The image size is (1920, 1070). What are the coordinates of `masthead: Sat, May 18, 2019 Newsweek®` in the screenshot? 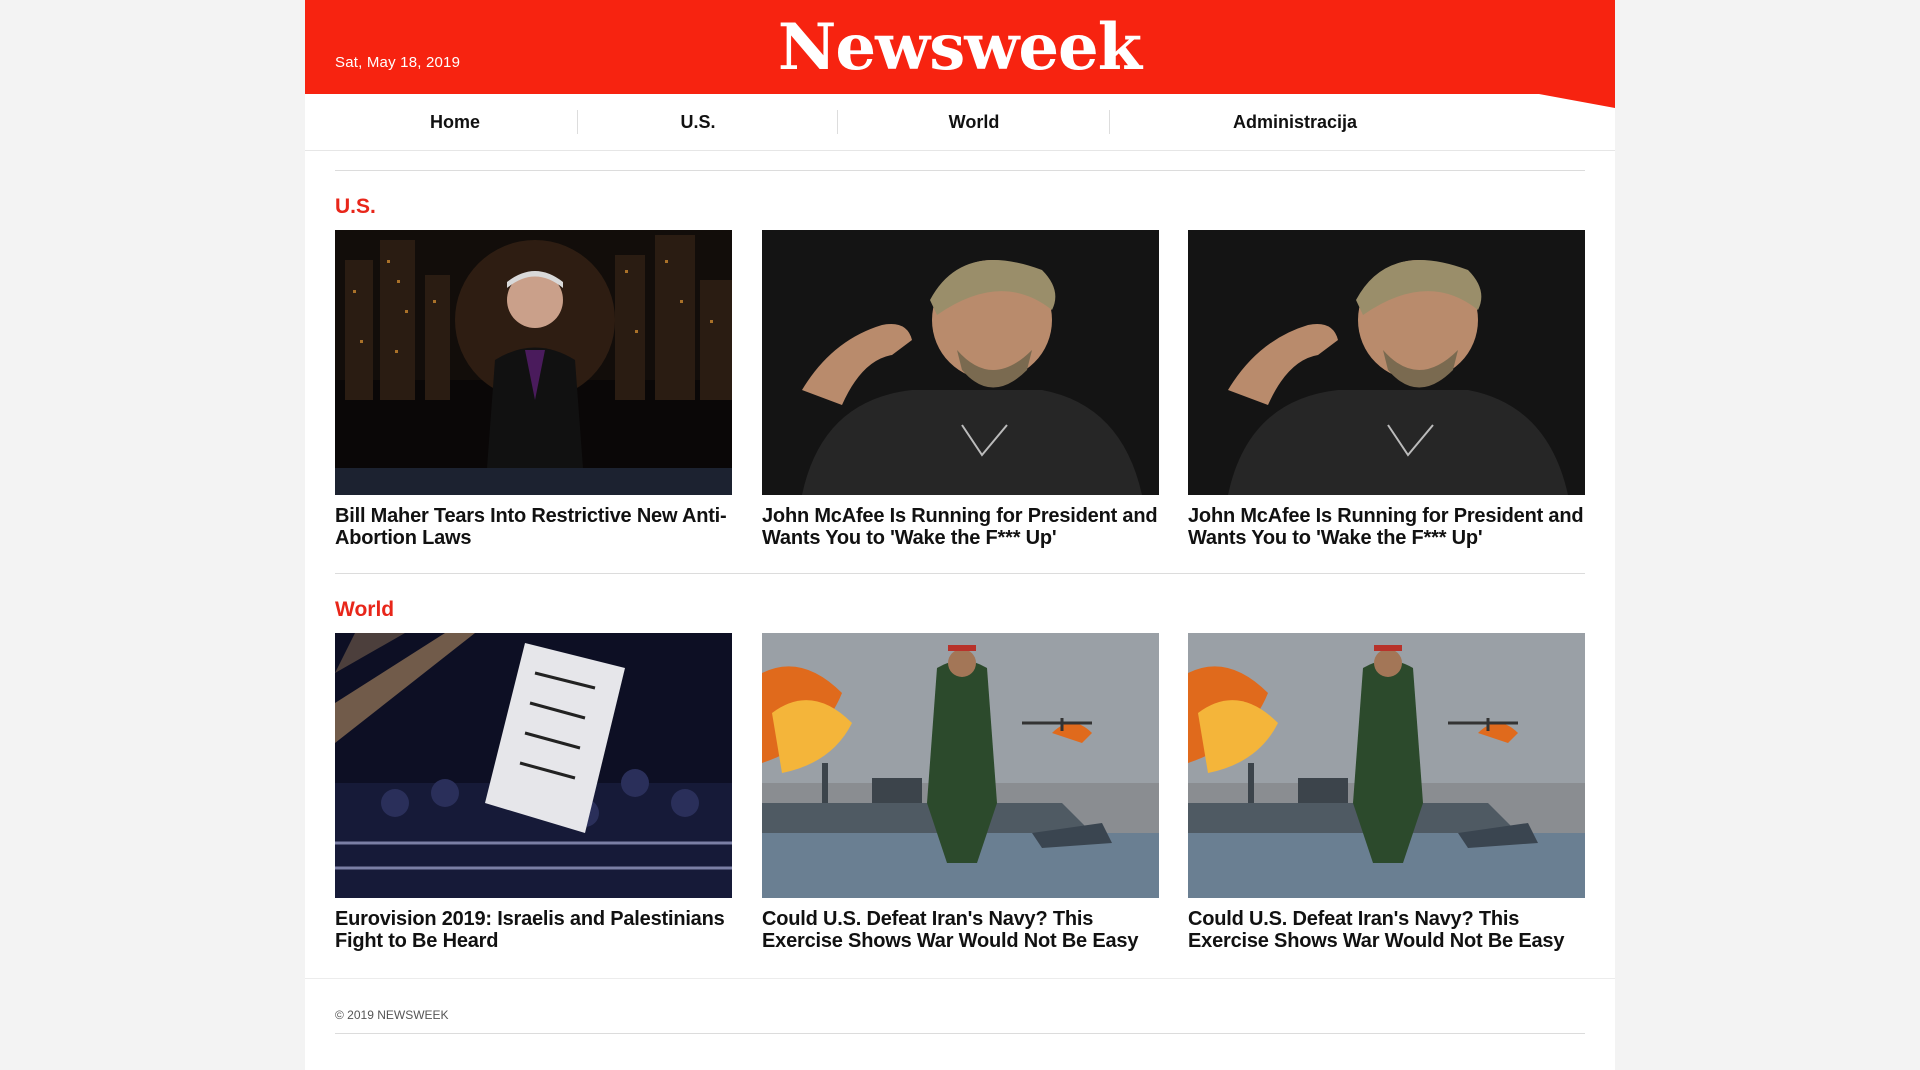 It's located at (960, 52).